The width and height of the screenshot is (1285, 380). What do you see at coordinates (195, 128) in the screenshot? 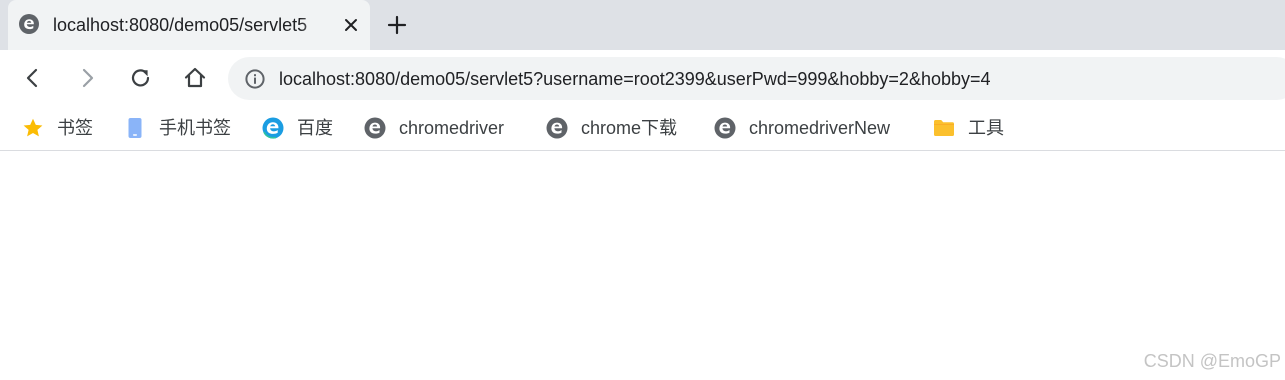
I see `bookmark-label: 手机书签` at bounding box center [195, 128].